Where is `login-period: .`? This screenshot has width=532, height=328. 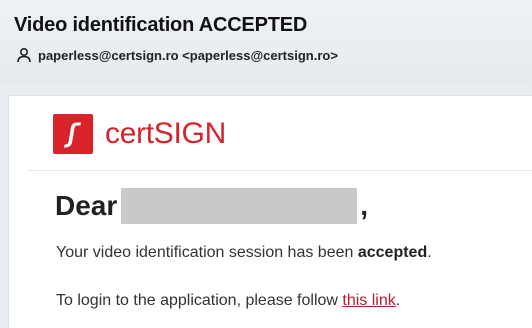 login-period: . is located at coordinates (398, 300).